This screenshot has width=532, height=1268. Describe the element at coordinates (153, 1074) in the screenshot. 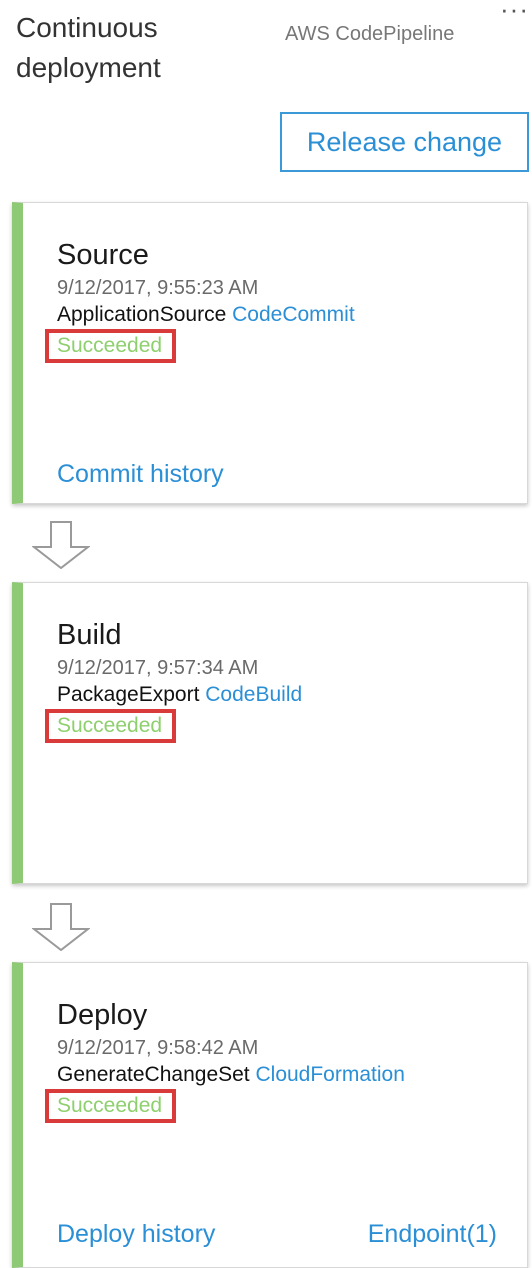

I see `action-name: GenerateChangeSet` at that location.